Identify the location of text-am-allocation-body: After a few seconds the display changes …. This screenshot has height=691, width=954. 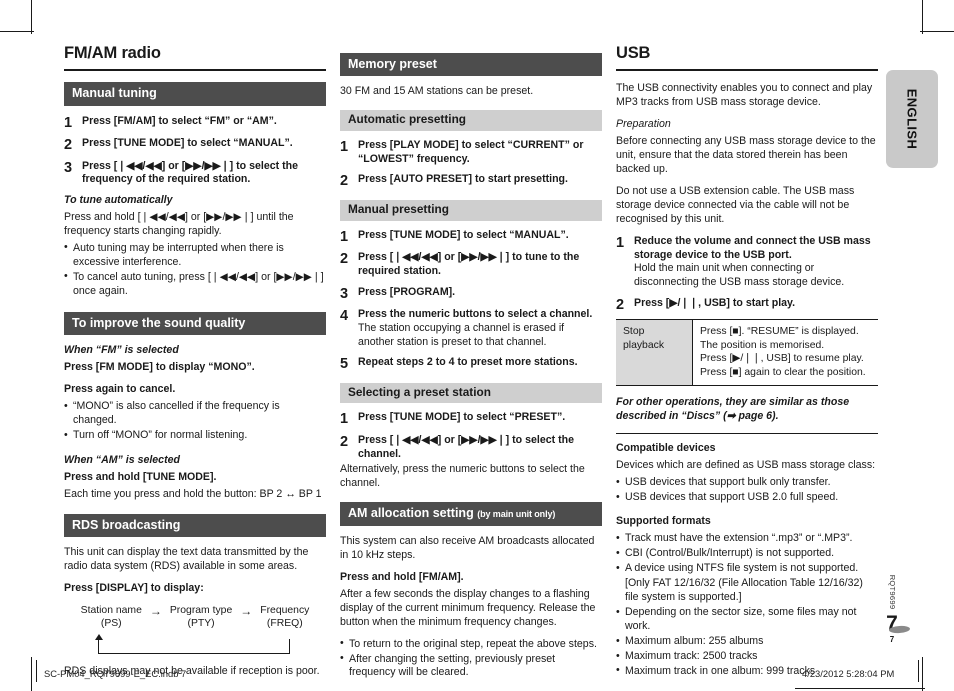
(468, 607).